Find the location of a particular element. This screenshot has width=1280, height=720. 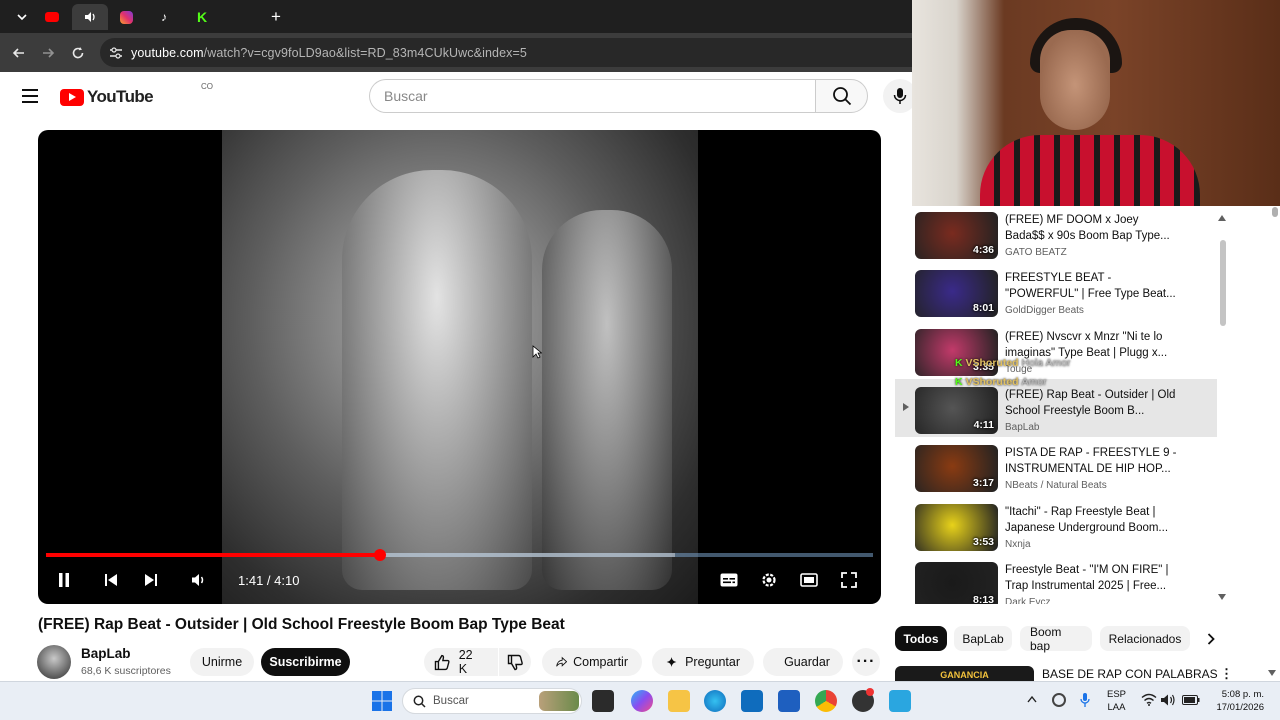

search-input is located at coordinates (593, 96).